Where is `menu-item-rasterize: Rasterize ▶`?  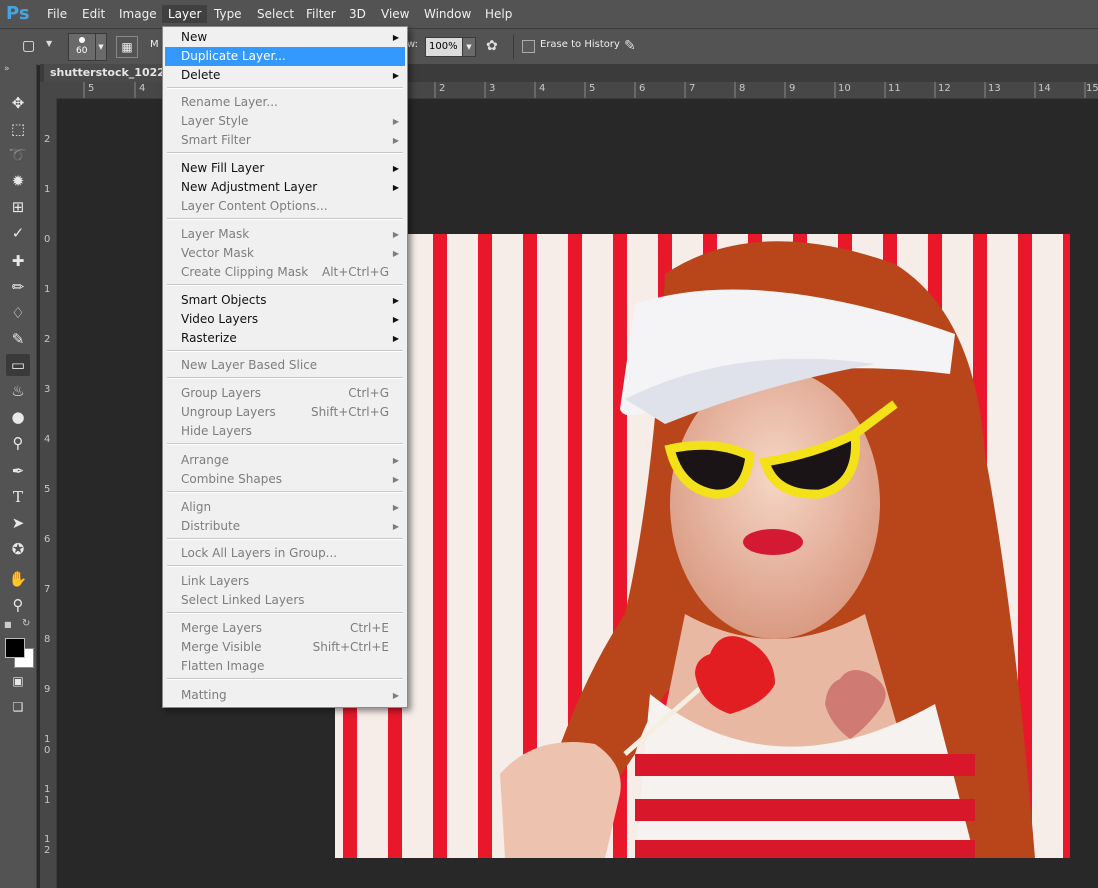 menu-item-rasterize: Rasterize ▶ is located at coordinates (285, 338).